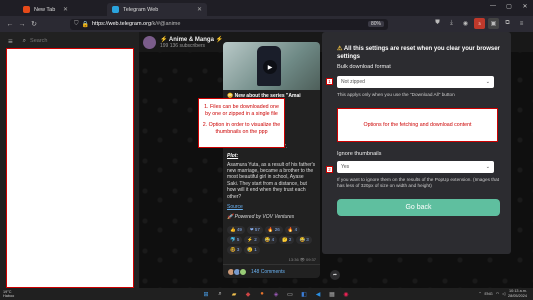 The height and width of the screenshot is (300, 533). What do you see at coordinates (276, 294) in the screenshot?
I see `app-icon: ◈` at bounding box center [276, 294].